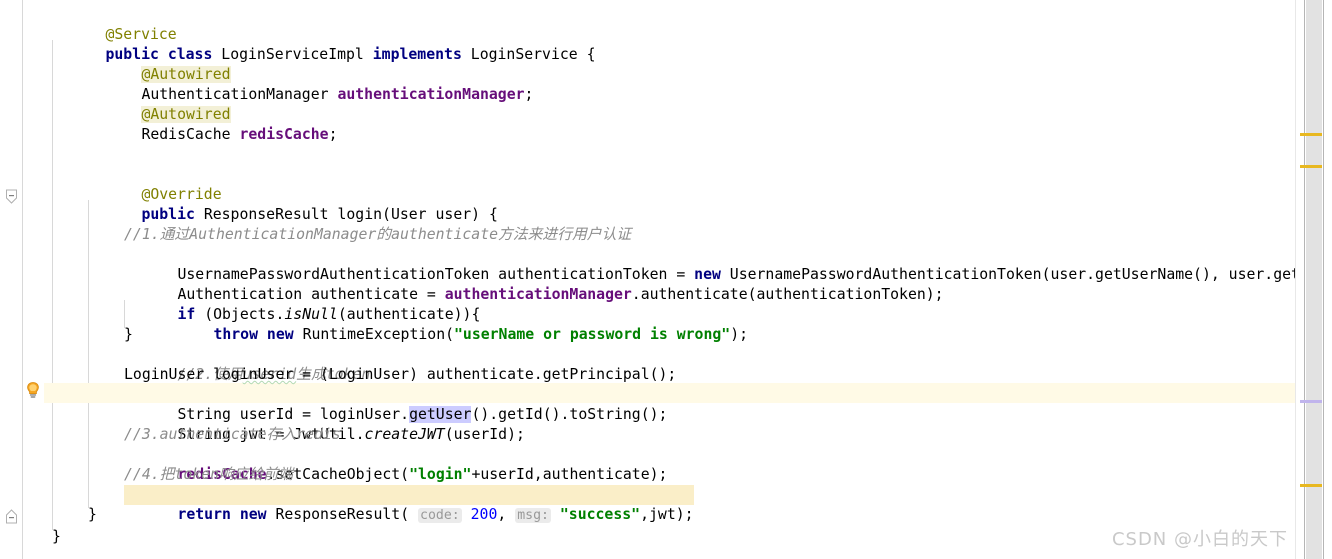  What do you see at coordinates (114, 24) in the screenshot?
I see `code-line: @Service` at bounding box center [114, 24].